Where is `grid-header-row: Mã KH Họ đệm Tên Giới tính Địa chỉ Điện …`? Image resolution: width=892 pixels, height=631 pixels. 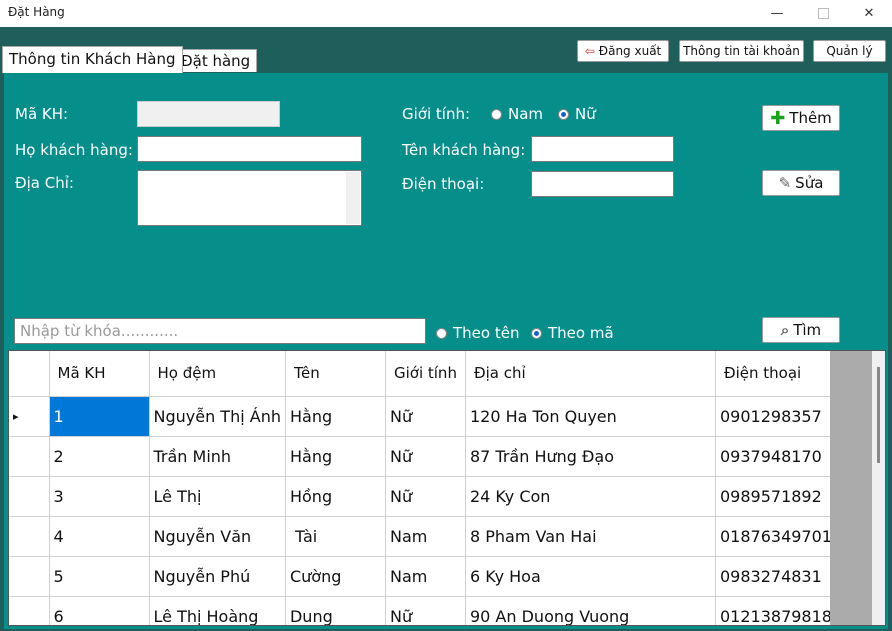
grid-header-row: Mã KH Họ đệm Tên Giới tính Địa chỉ Điện … is located at coordinates (423, 374).